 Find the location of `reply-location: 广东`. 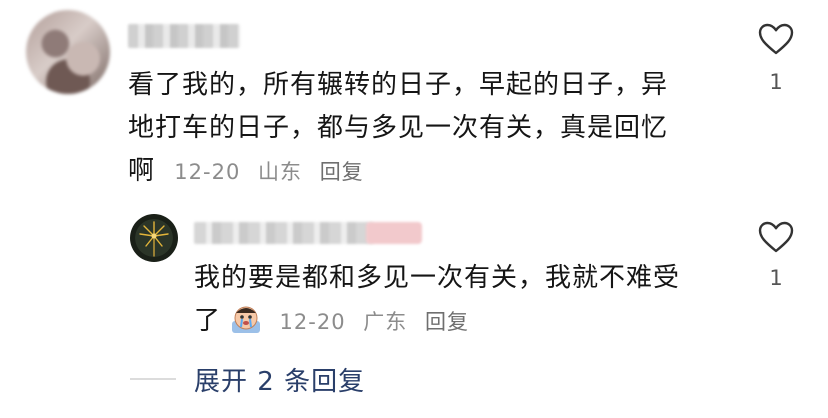

reply-location: 广东 is located at coordinates (385, 322).